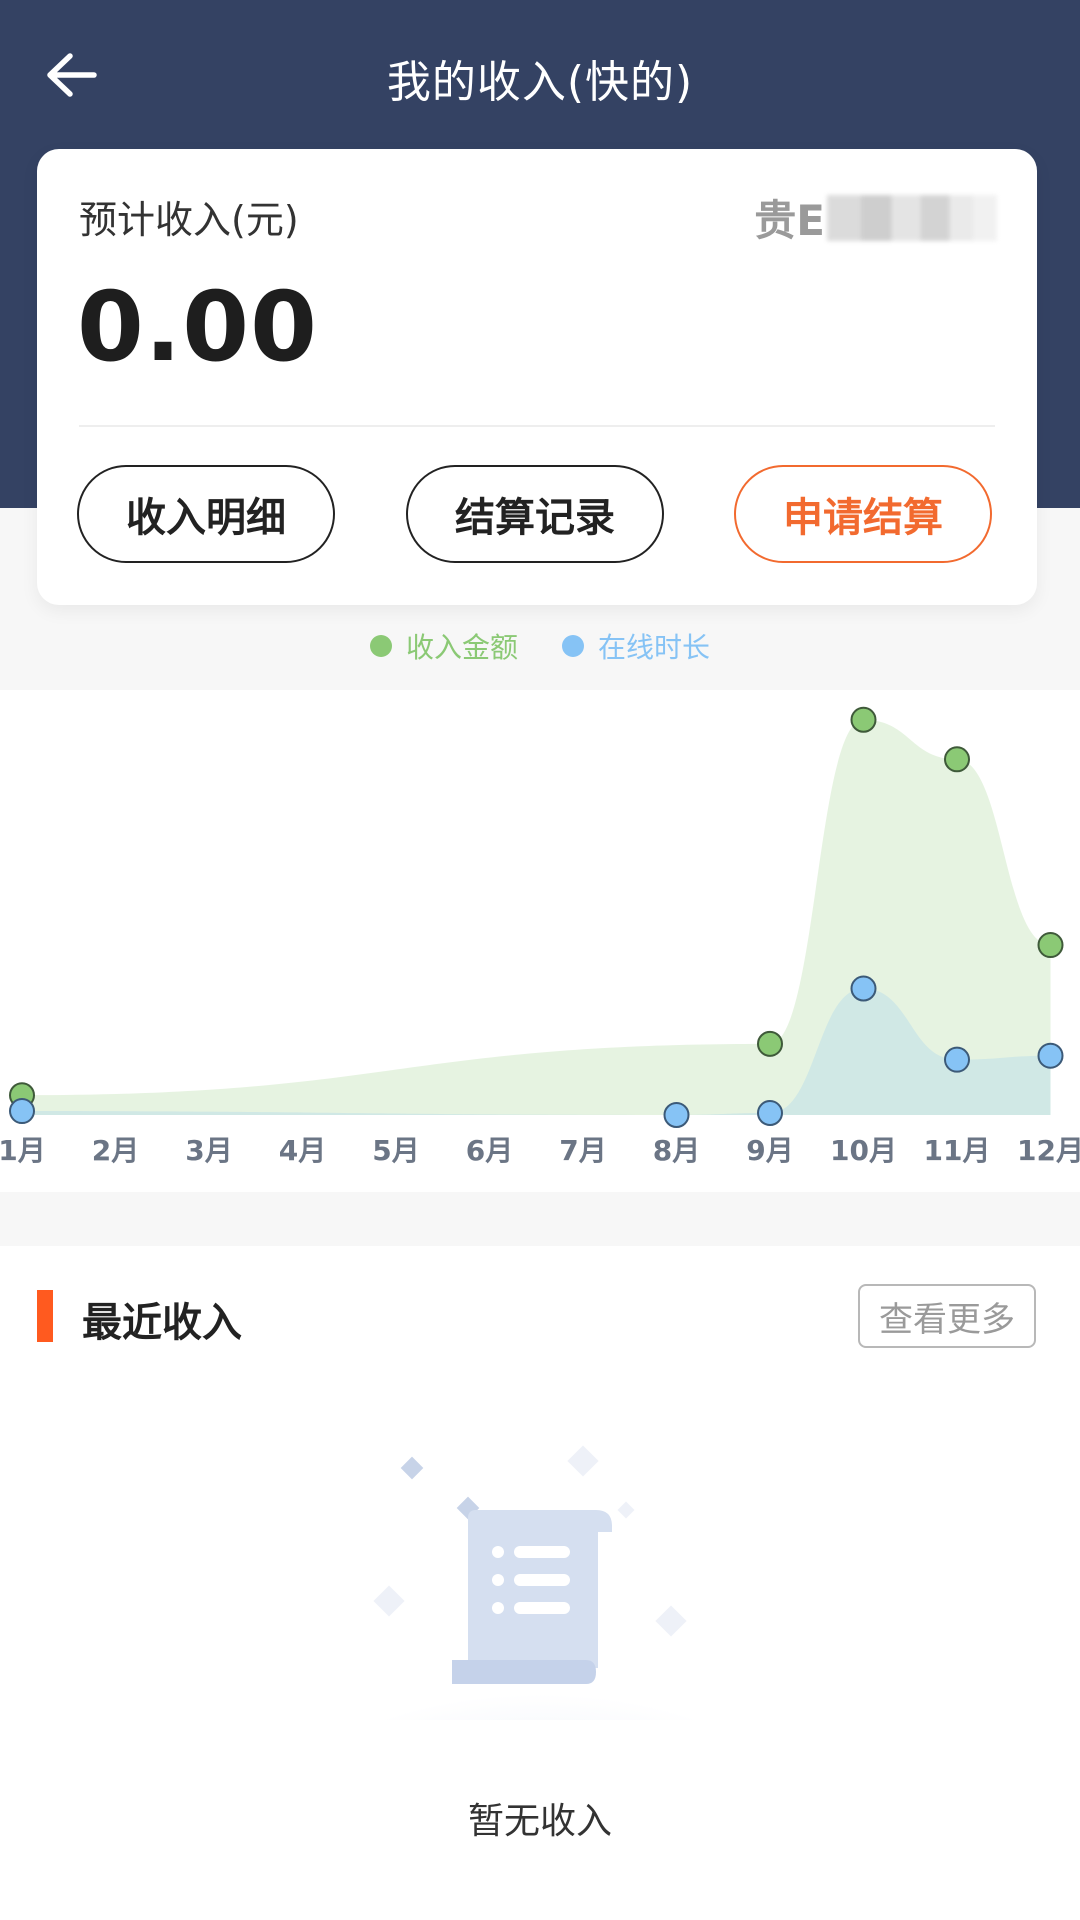 Image resolution: width=1080 pixels, height=1920 pixels. What do you see at coordinates (912, 217) in the screenshot?
I see `license-plate-mask` at bounding box center [912, 217].